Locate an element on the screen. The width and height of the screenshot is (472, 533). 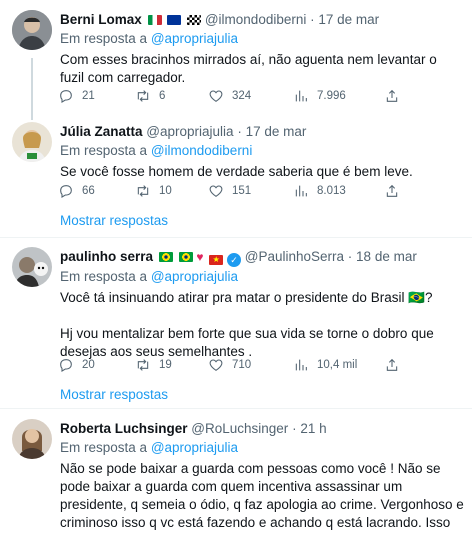
vietnam-flag-icon: ★ is located at coordinates (216, 260).